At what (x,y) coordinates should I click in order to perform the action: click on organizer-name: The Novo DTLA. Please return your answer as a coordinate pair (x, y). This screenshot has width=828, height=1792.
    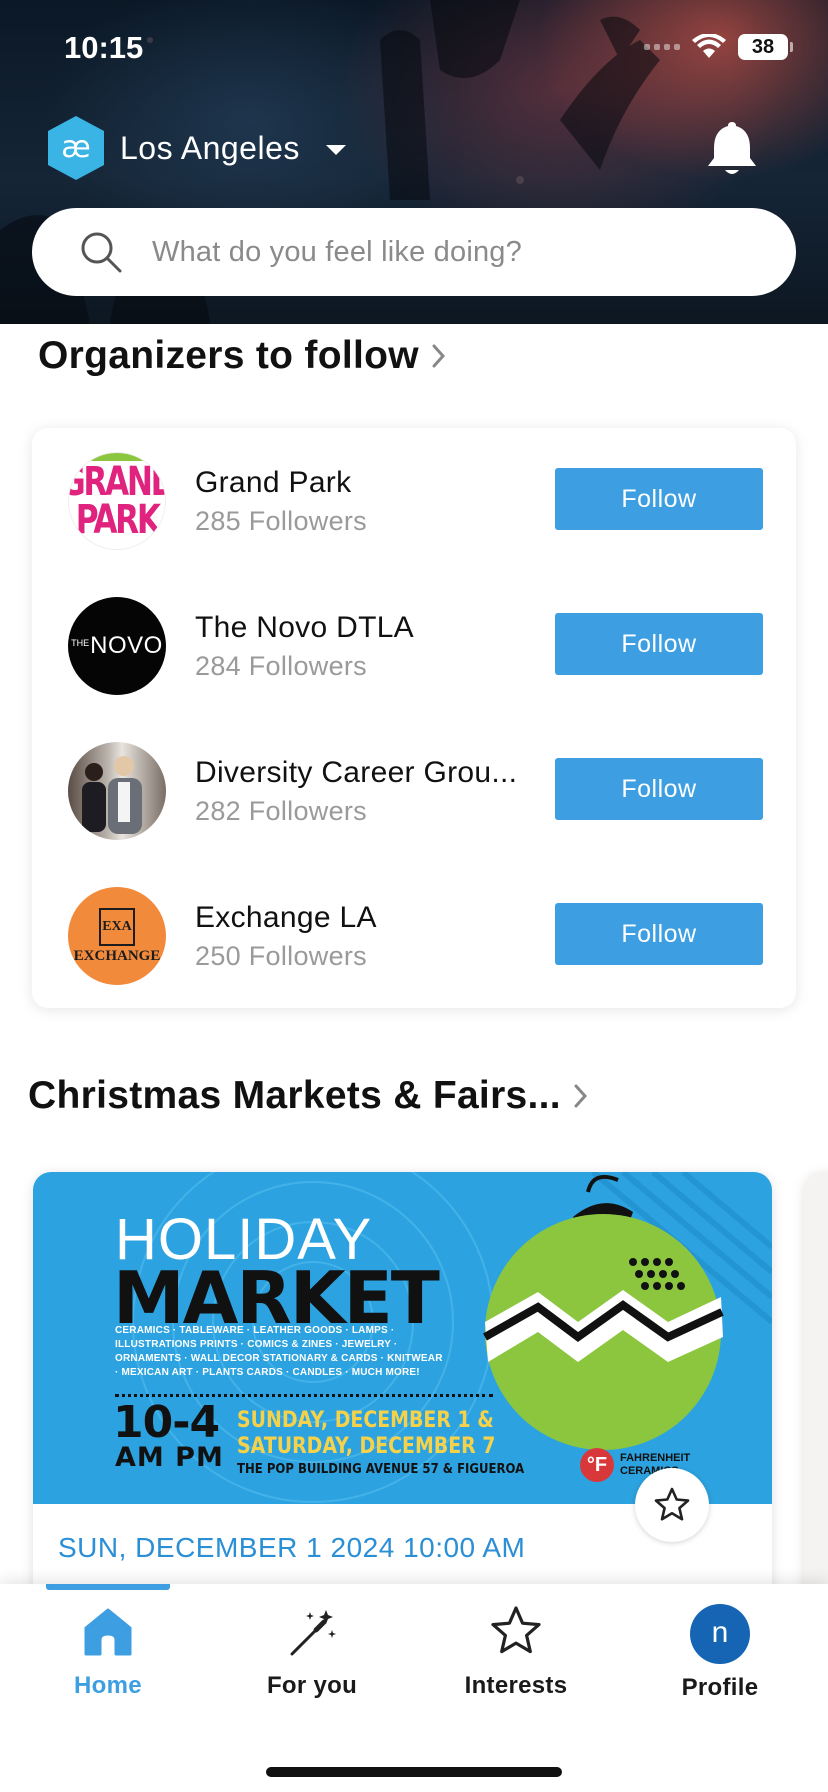
    Looking at the image, I should click on (304, 627).